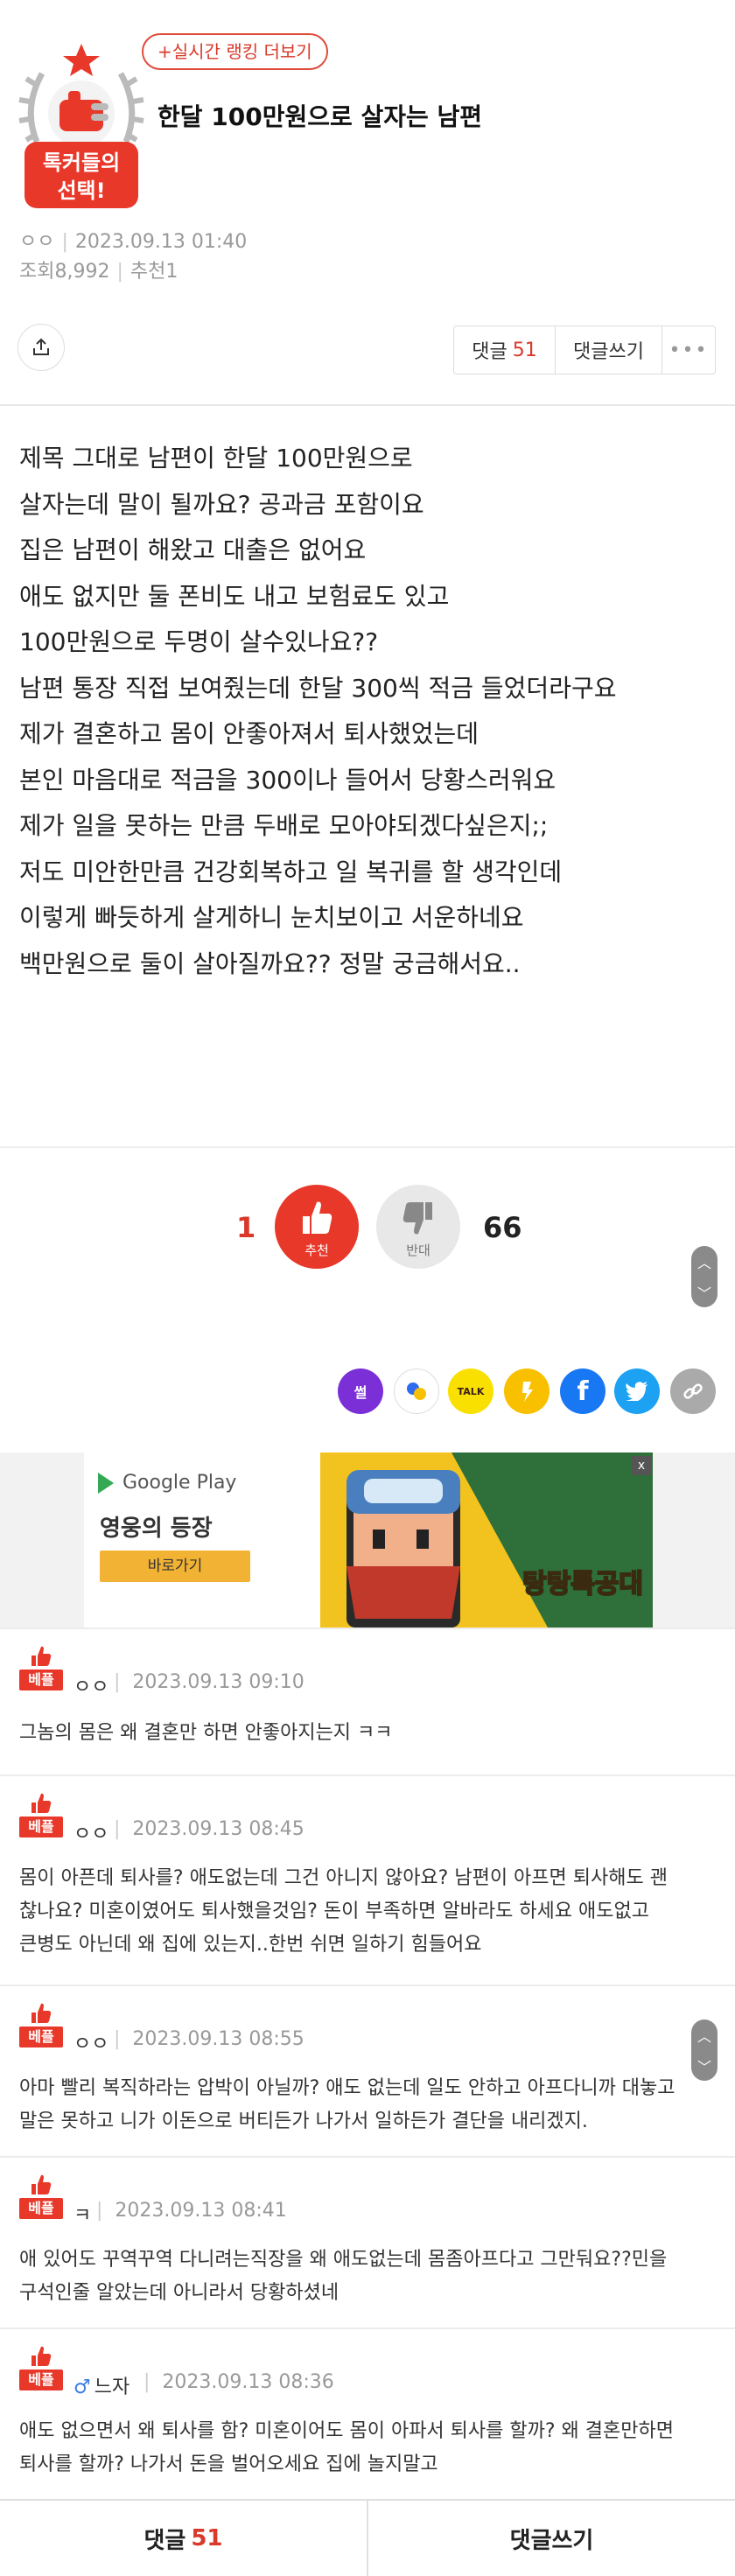 Image resolution: width=735 pixels, height=2576 pixels. I want to click on comment-author: ♂ 느자, so click(102, 2385).